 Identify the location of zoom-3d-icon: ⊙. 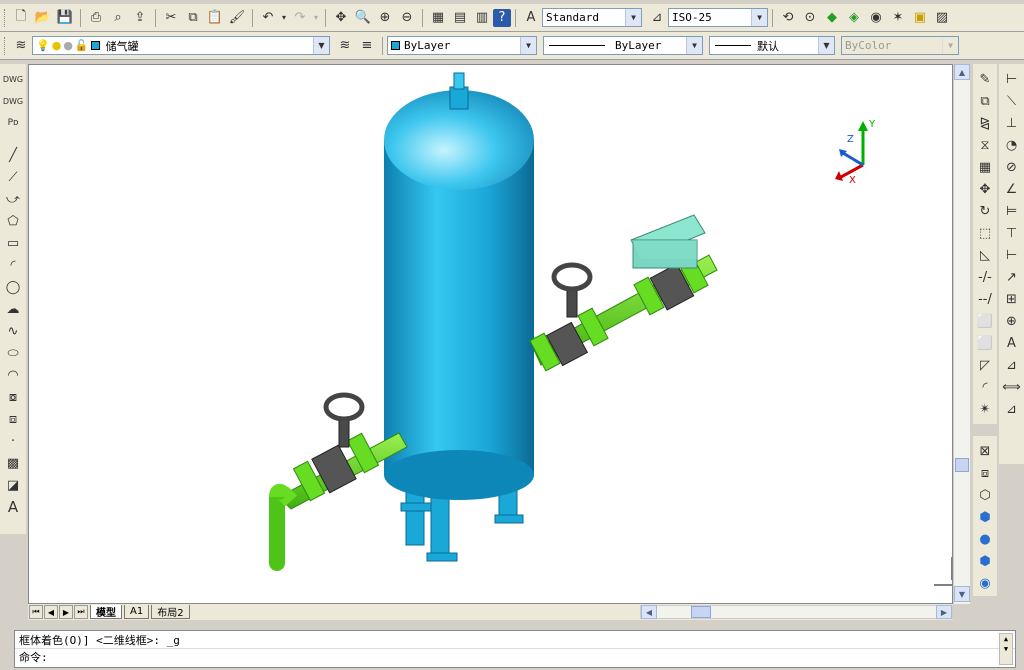
(810, 18).